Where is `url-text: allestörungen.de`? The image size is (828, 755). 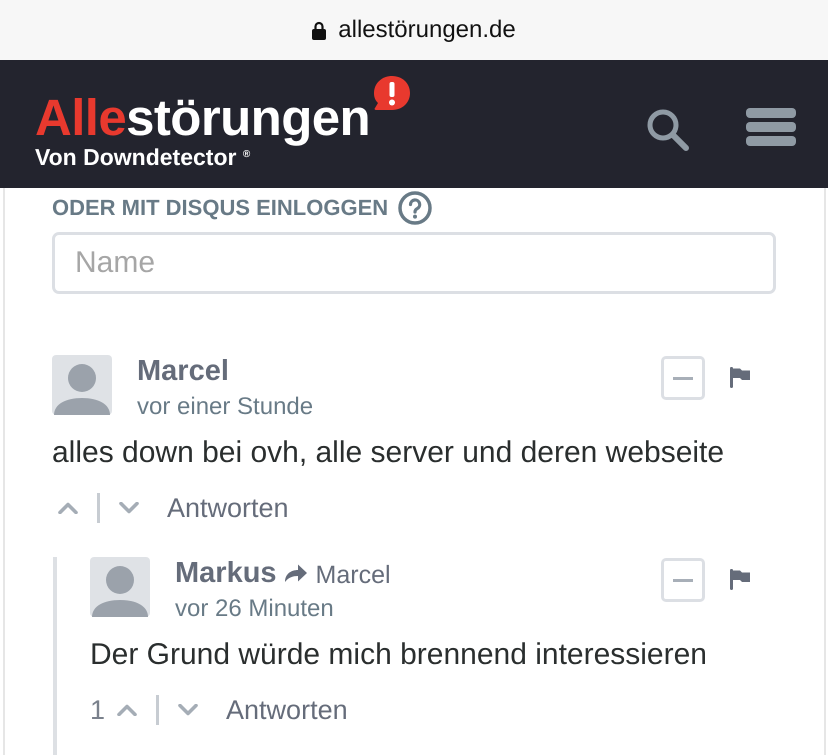
url-text: allestörungen.de is located at coordinates (427, 30).